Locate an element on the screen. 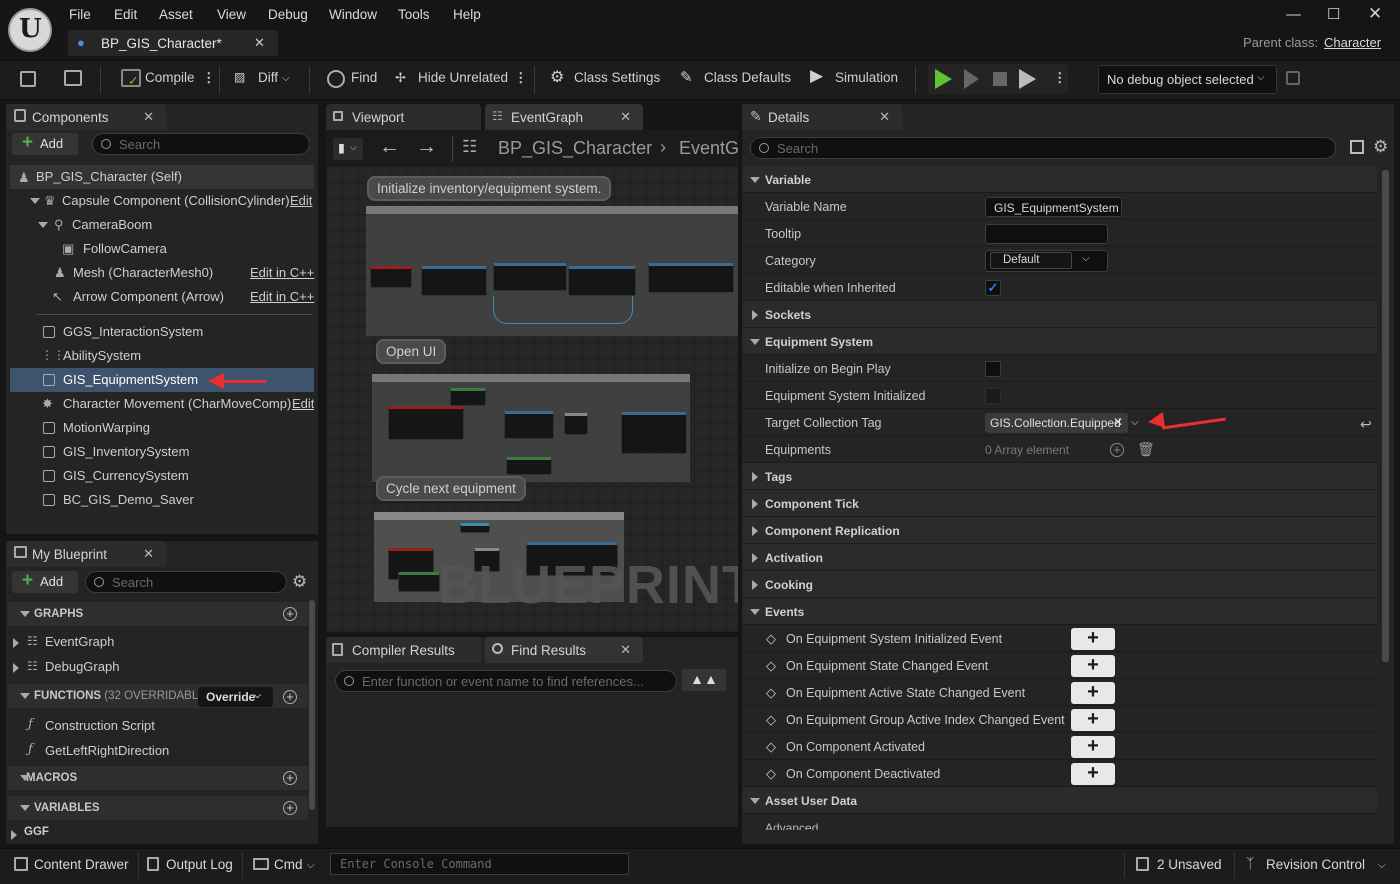  save-icon is located at coordinates (28, 79).